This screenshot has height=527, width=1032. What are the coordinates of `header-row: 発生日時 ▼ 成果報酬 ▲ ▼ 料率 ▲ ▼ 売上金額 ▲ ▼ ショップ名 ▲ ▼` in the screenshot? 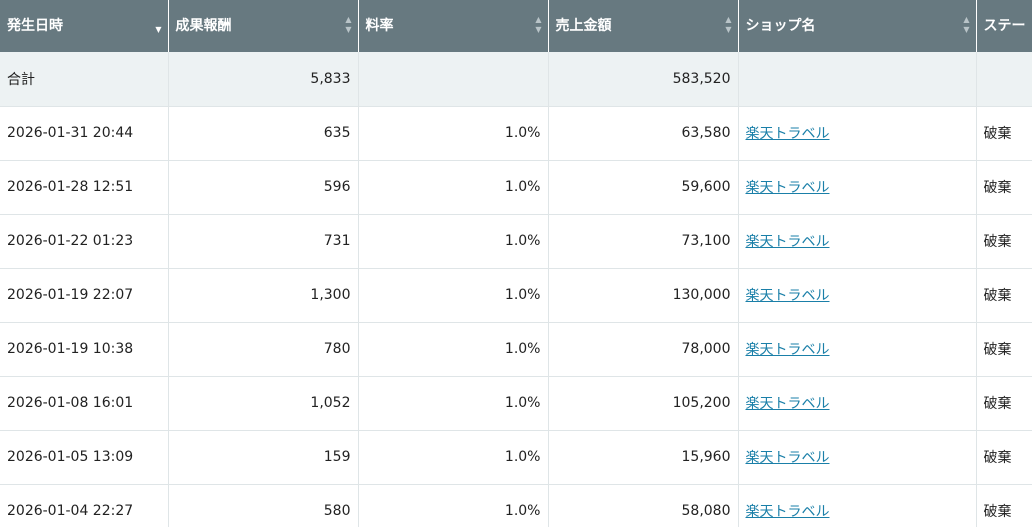 It's located at (516, 26).